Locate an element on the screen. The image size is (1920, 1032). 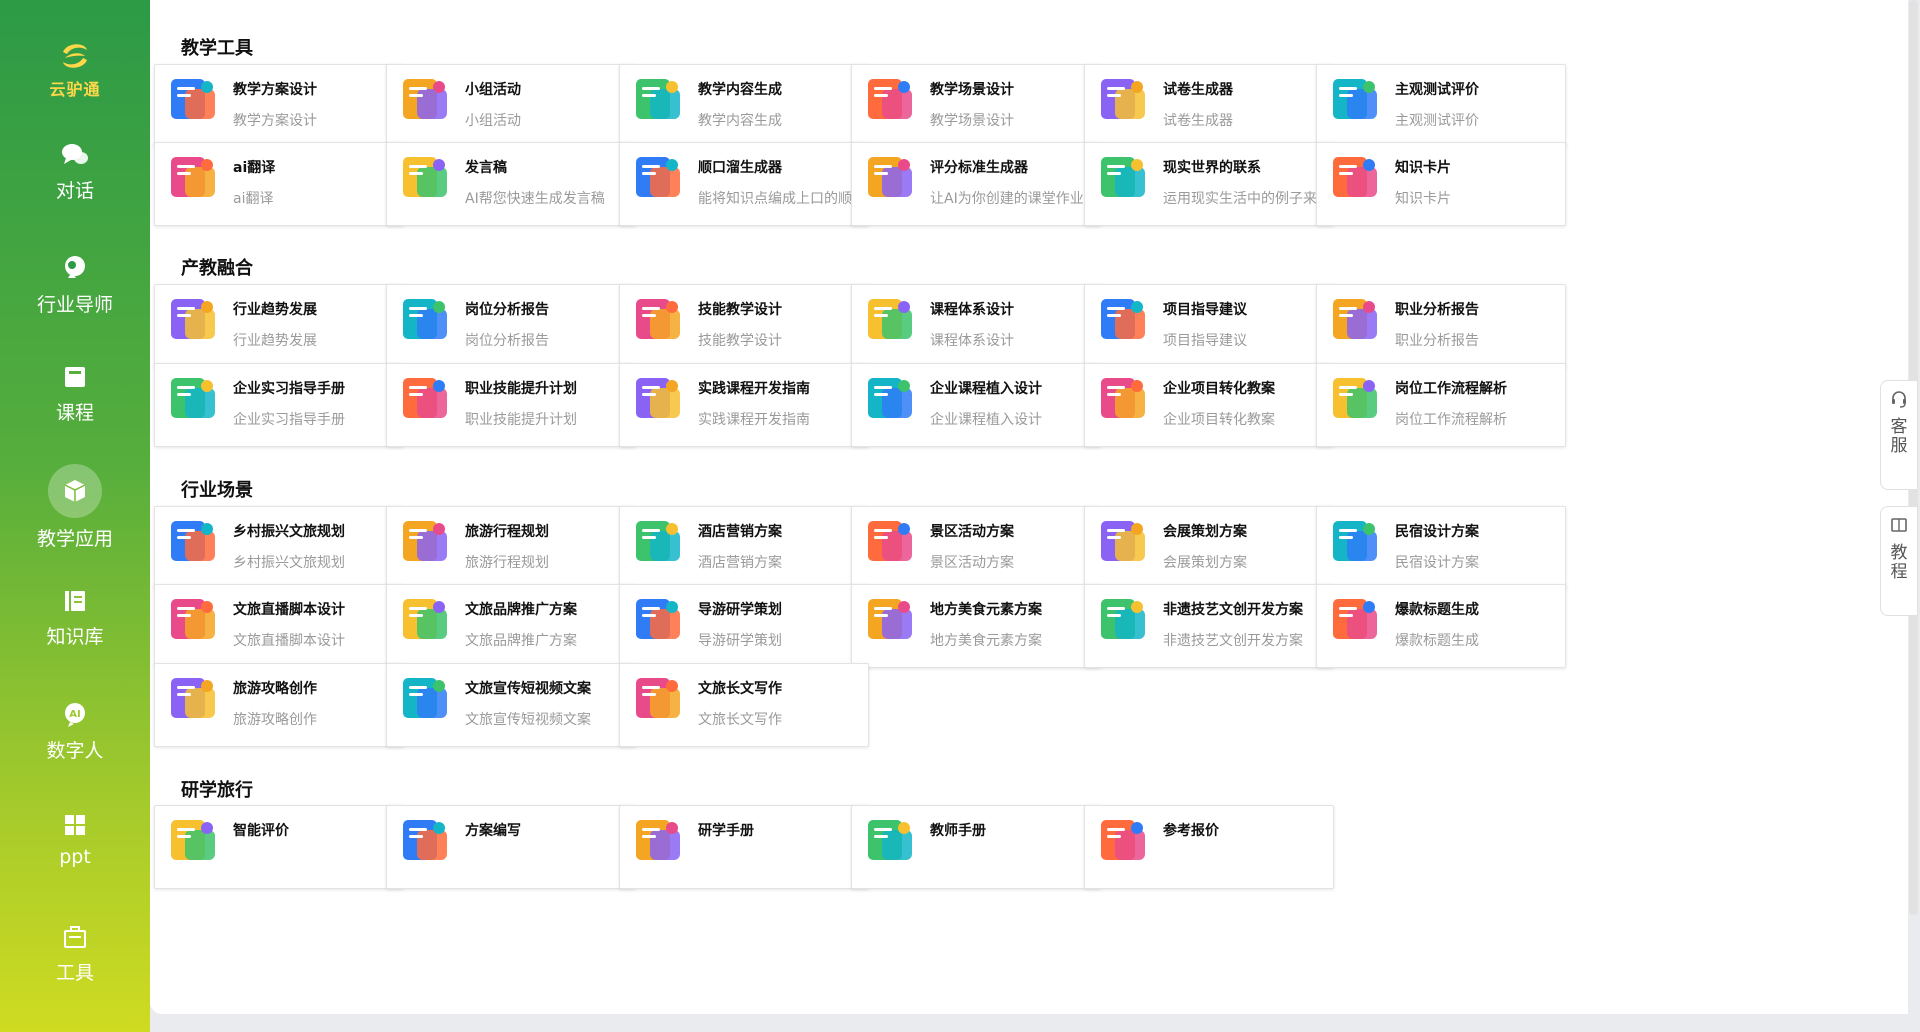
nav-item-5: AI 数字人 is located at coordinates (75, 738).